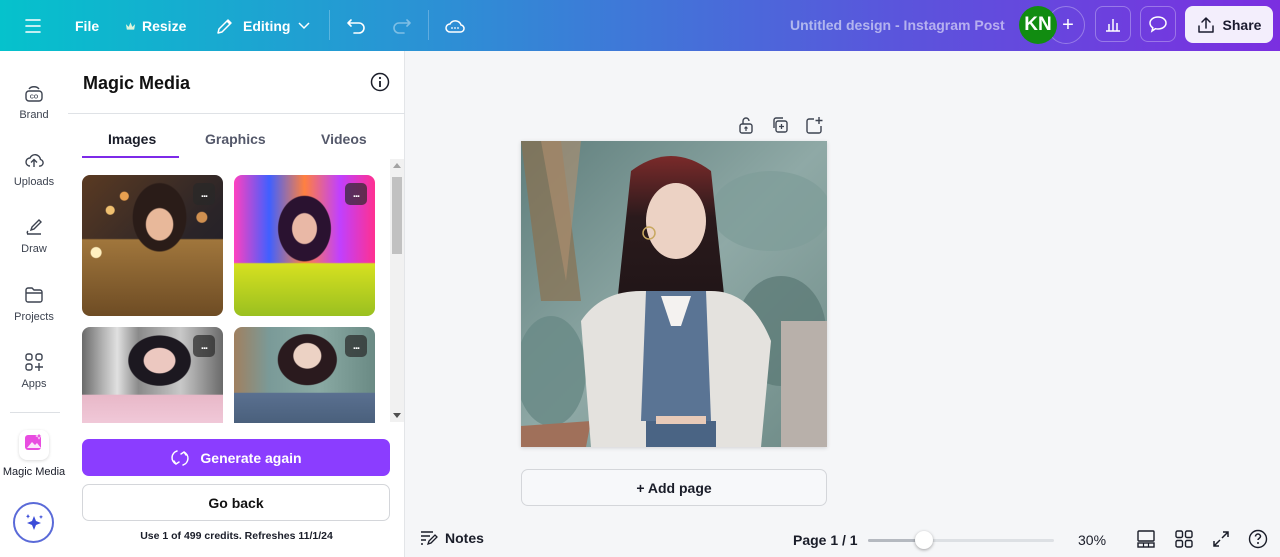  Describe the element at coordinates (1258, 539) in the screenshot. I see `help-icon` at that location.